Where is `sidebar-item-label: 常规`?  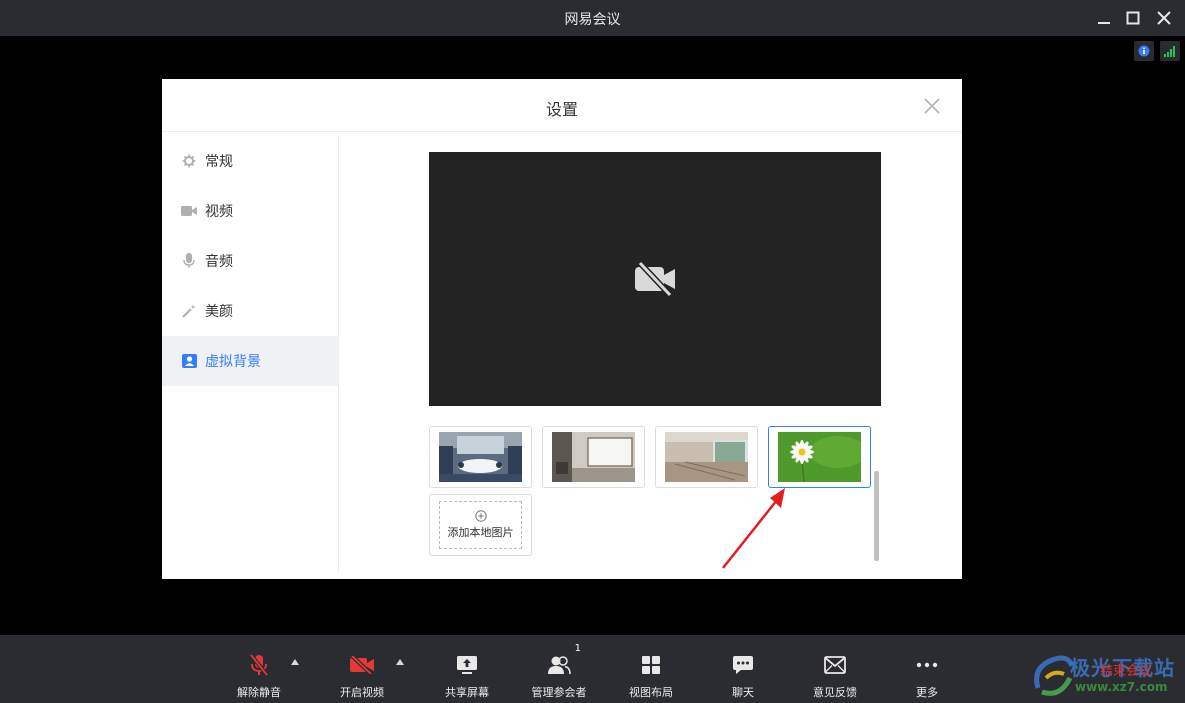
sidebar-item-label: 常规 is located at coordinates (219, 162).